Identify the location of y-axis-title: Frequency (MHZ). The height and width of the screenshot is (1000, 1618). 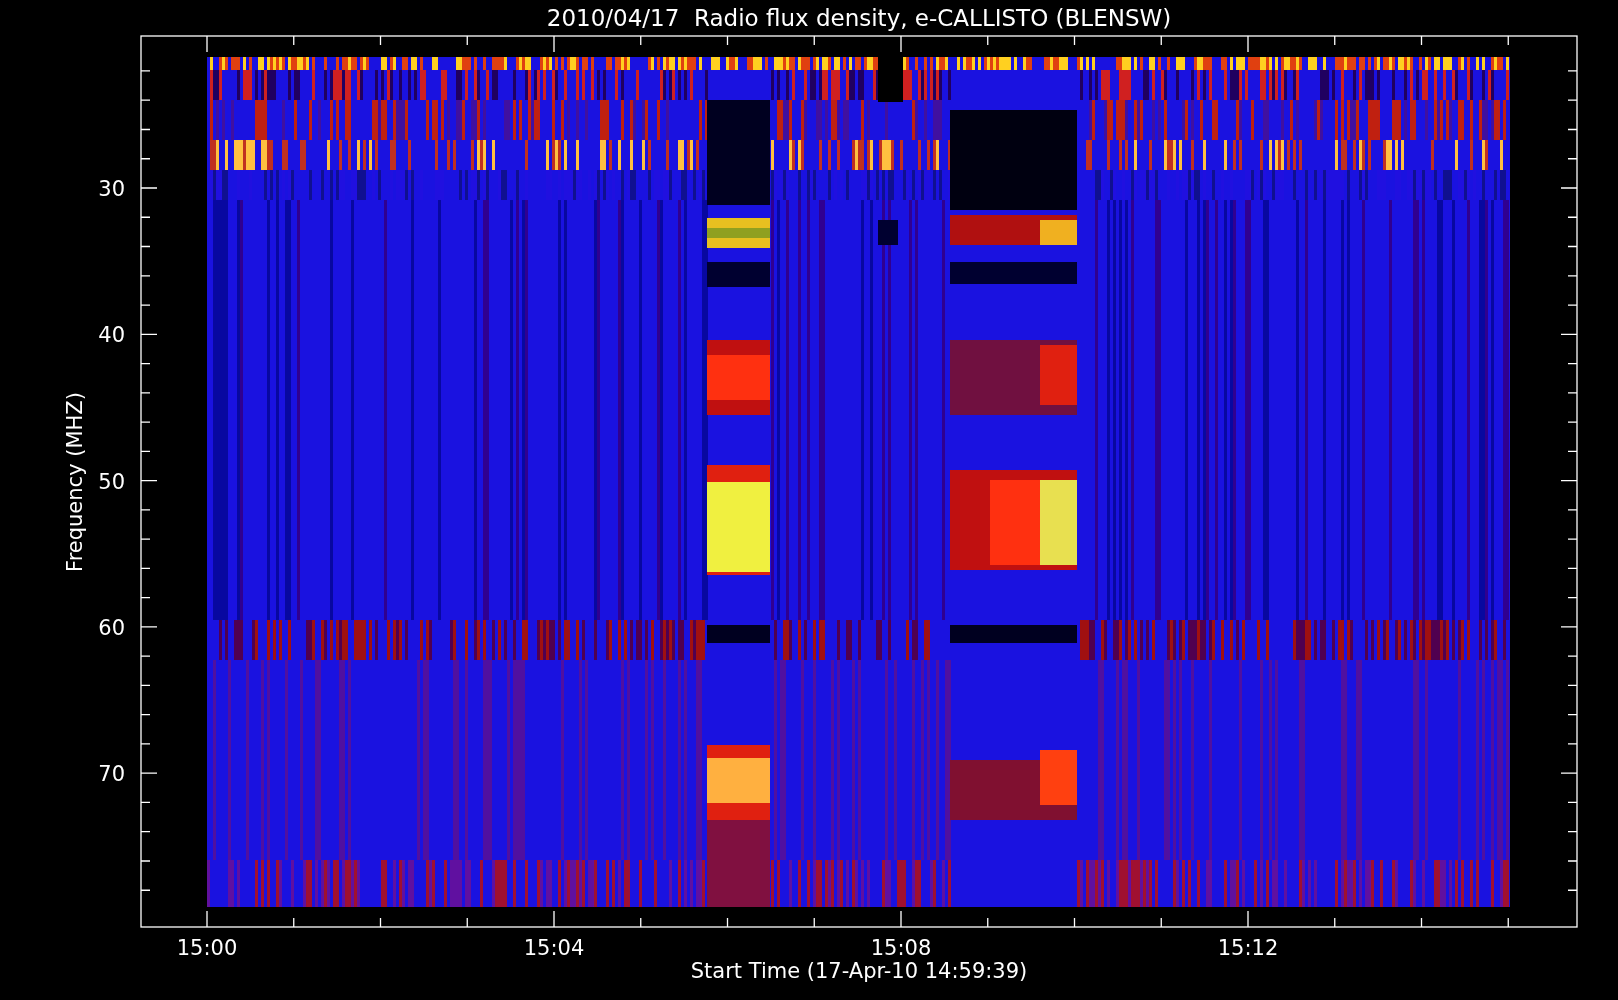
(75, 482).